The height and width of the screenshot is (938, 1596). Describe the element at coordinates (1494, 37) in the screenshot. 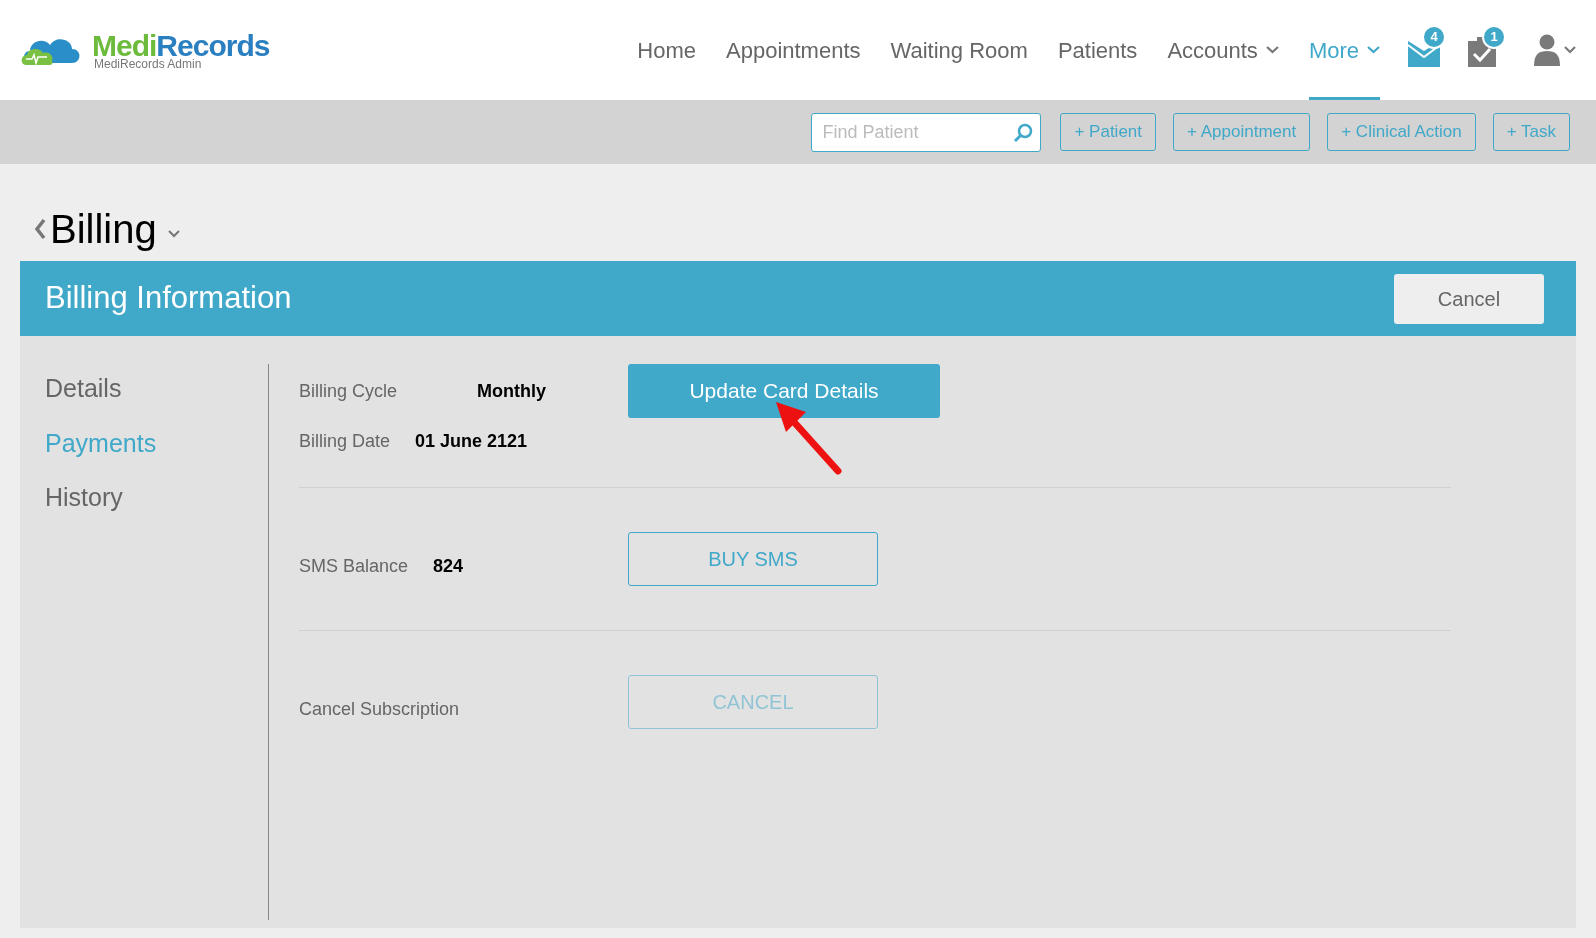

I see `notification-badge: 1` at that location.